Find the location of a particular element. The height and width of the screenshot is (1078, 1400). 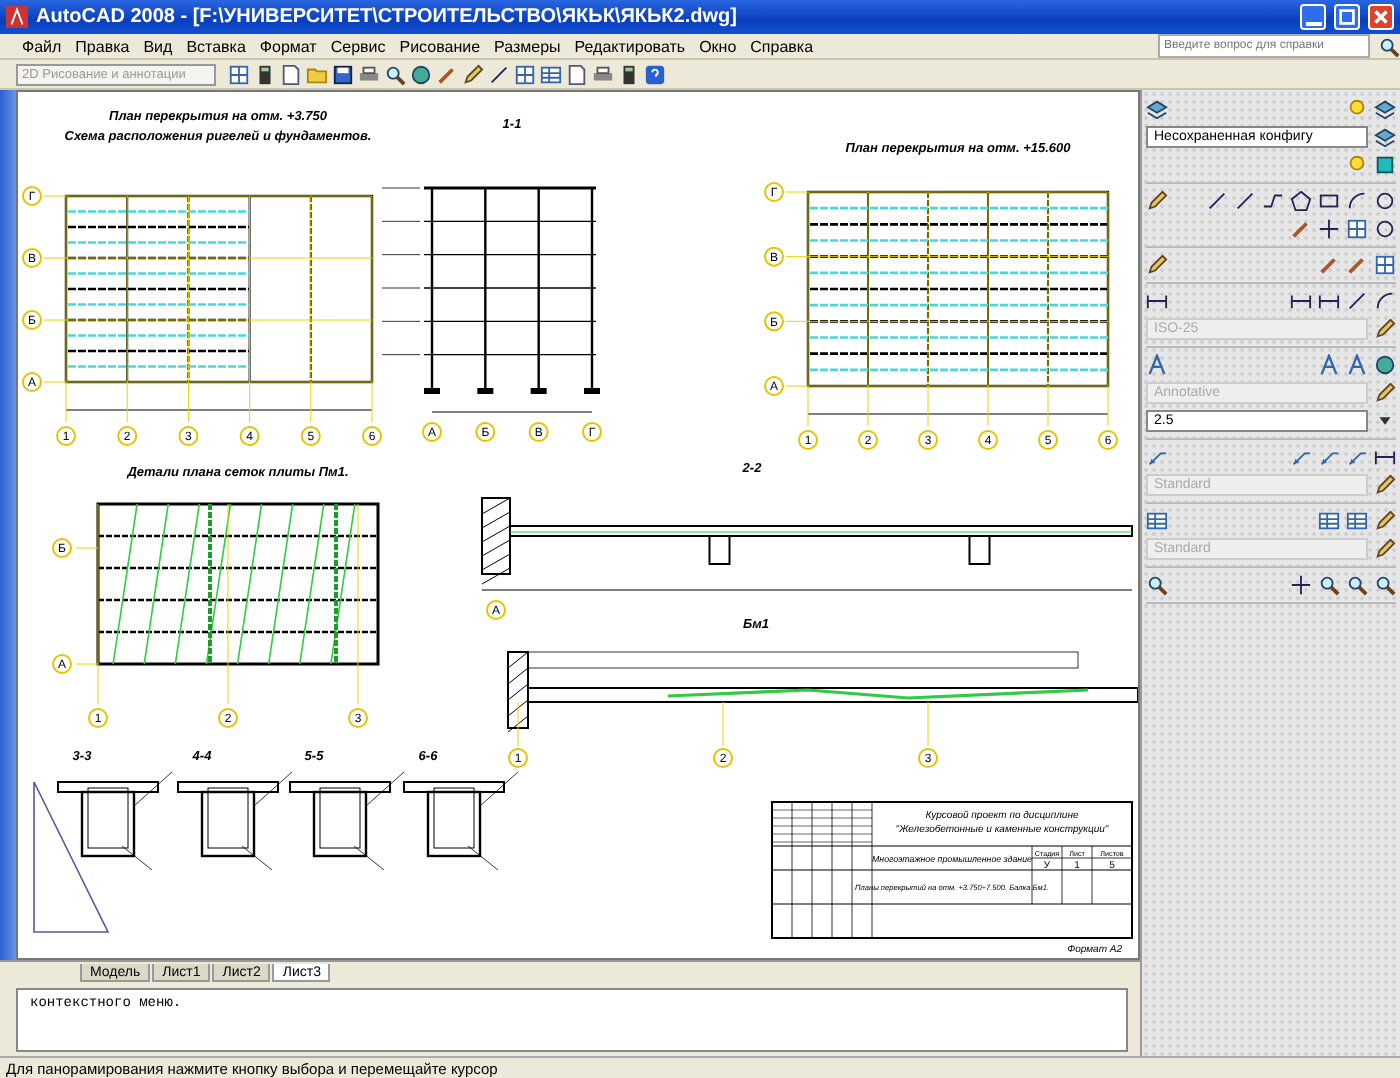

menu-item: Файл is located at coordinates (42, 46).